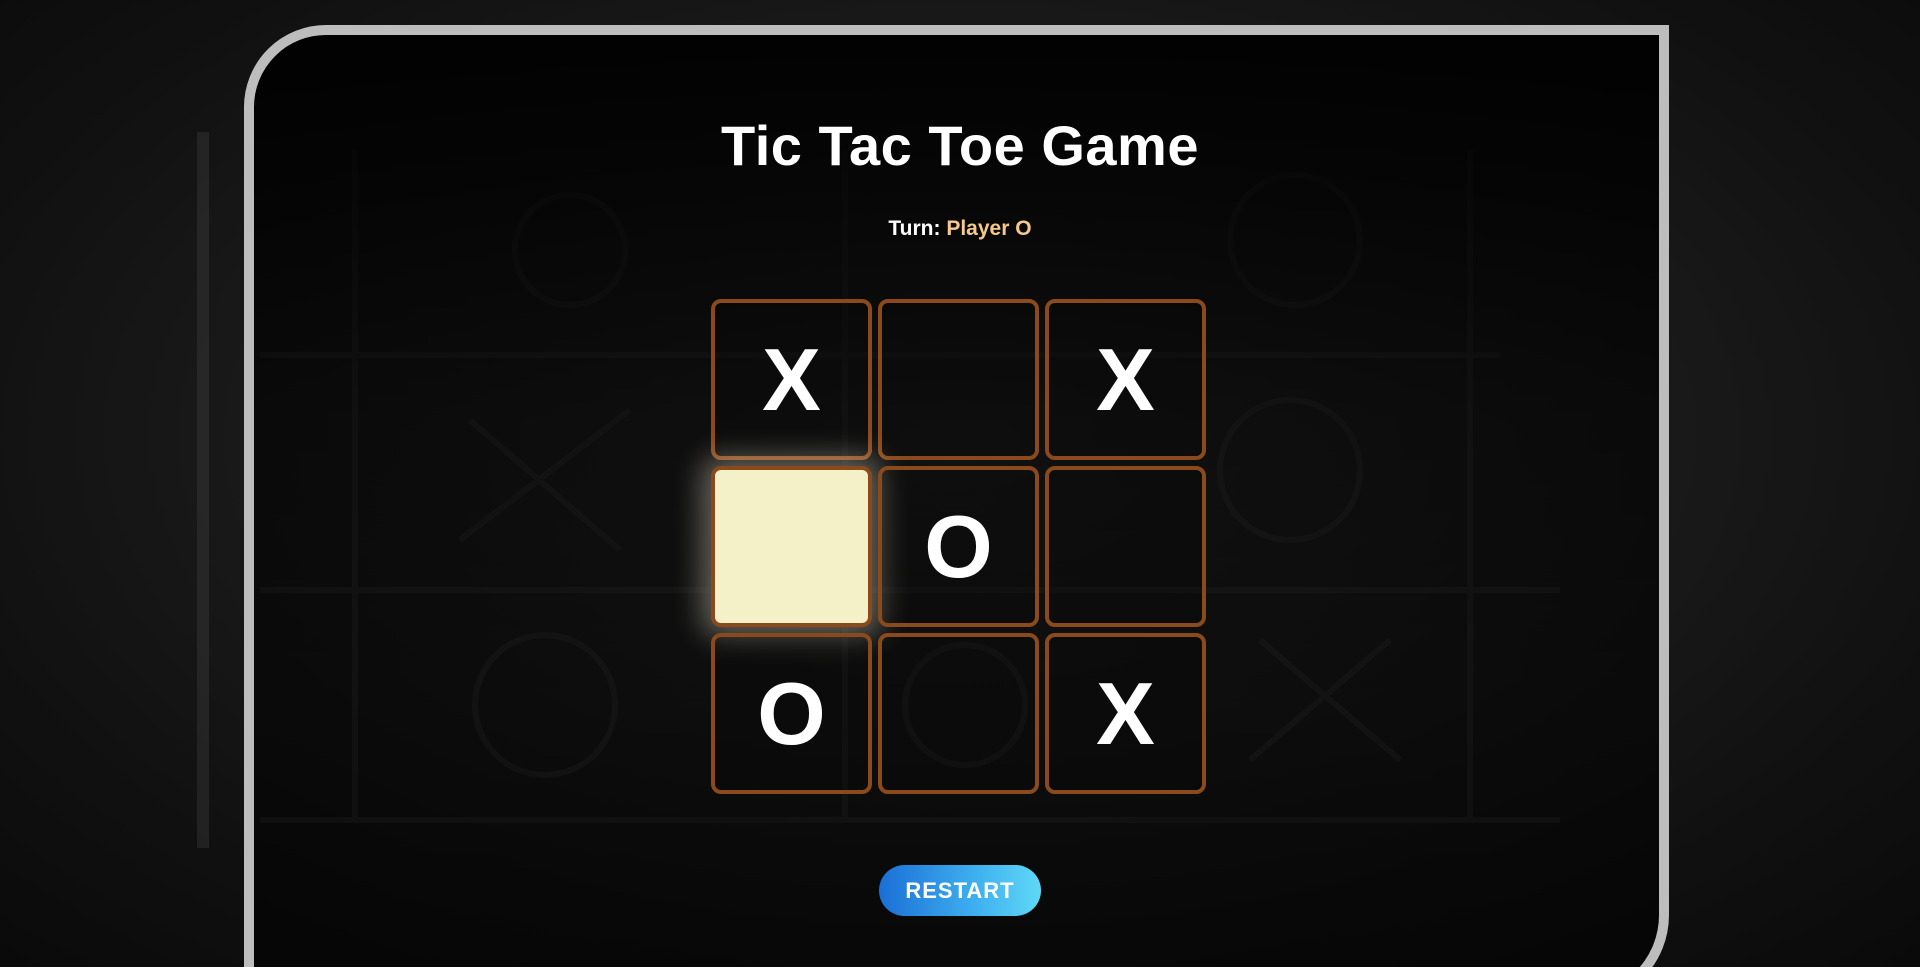 This screenshot has width=1920, height=967. What do you see at coordinates (914, 228) in the screenshot?
I see `turn-label: Turn:` at bounding box center [914, 228].